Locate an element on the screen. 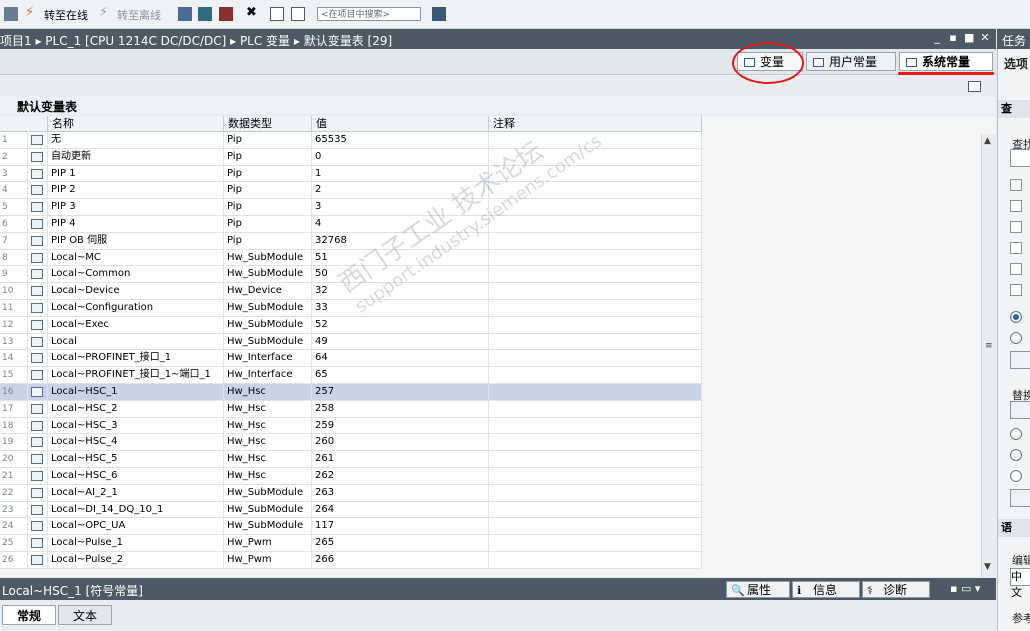  cell-value: 259 is located at coordinates (400, 425).